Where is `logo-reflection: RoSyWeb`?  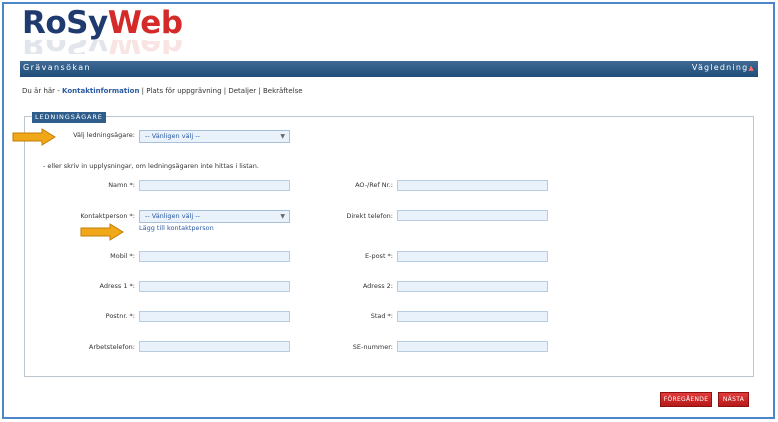 logo-reflection: RoSyWeb is located at coordinates (102, 47).